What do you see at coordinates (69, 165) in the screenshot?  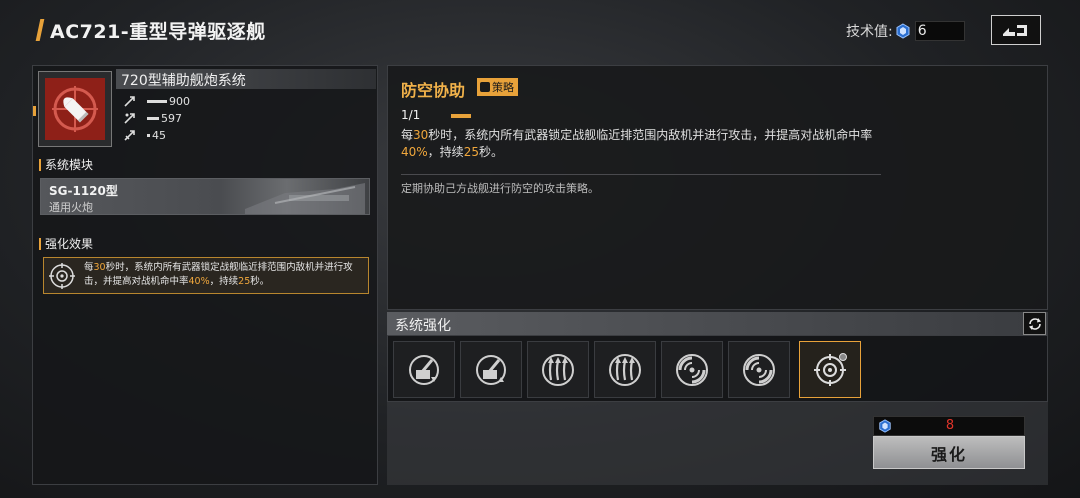 I see `modules-heading-label: 系统模块` at bounding box center [69, 165].